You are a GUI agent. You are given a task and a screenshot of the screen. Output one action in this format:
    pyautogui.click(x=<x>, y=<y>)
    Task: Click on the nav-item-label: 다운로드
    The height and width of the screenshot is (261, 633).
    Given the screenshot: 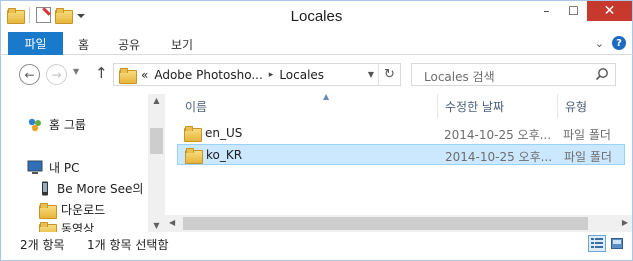 What is the action you would take?
    pyautogui.click(x=83, y=210)
    